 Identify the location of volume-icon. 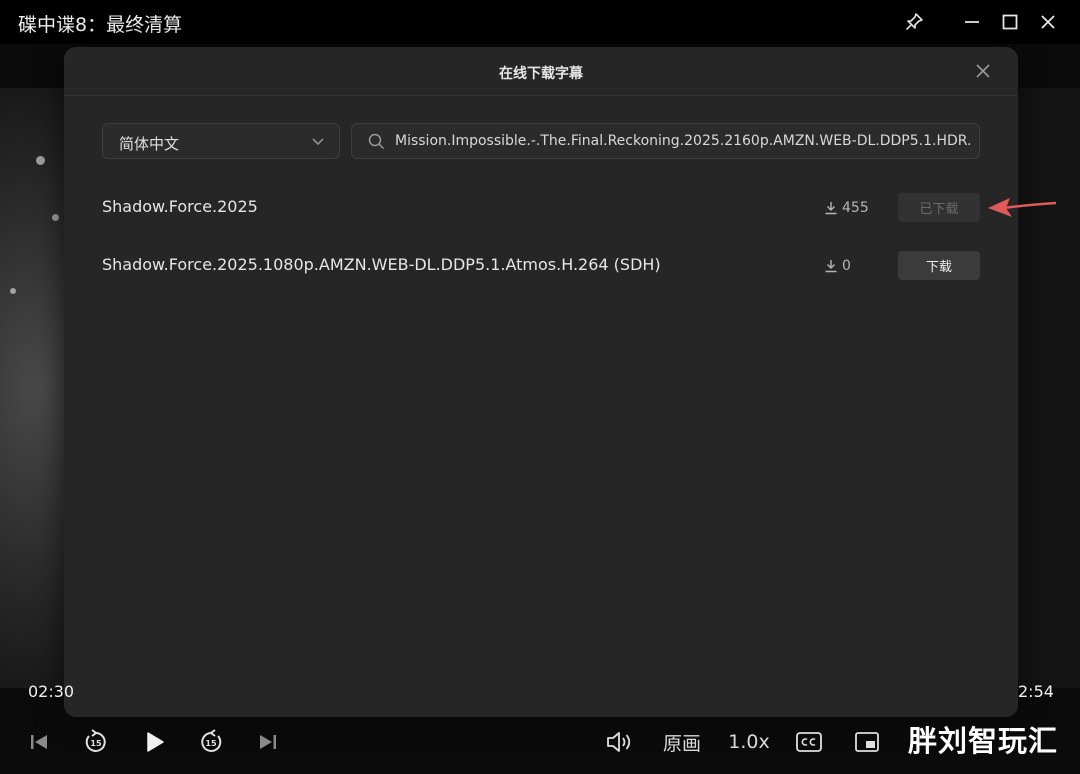
(620, 742).